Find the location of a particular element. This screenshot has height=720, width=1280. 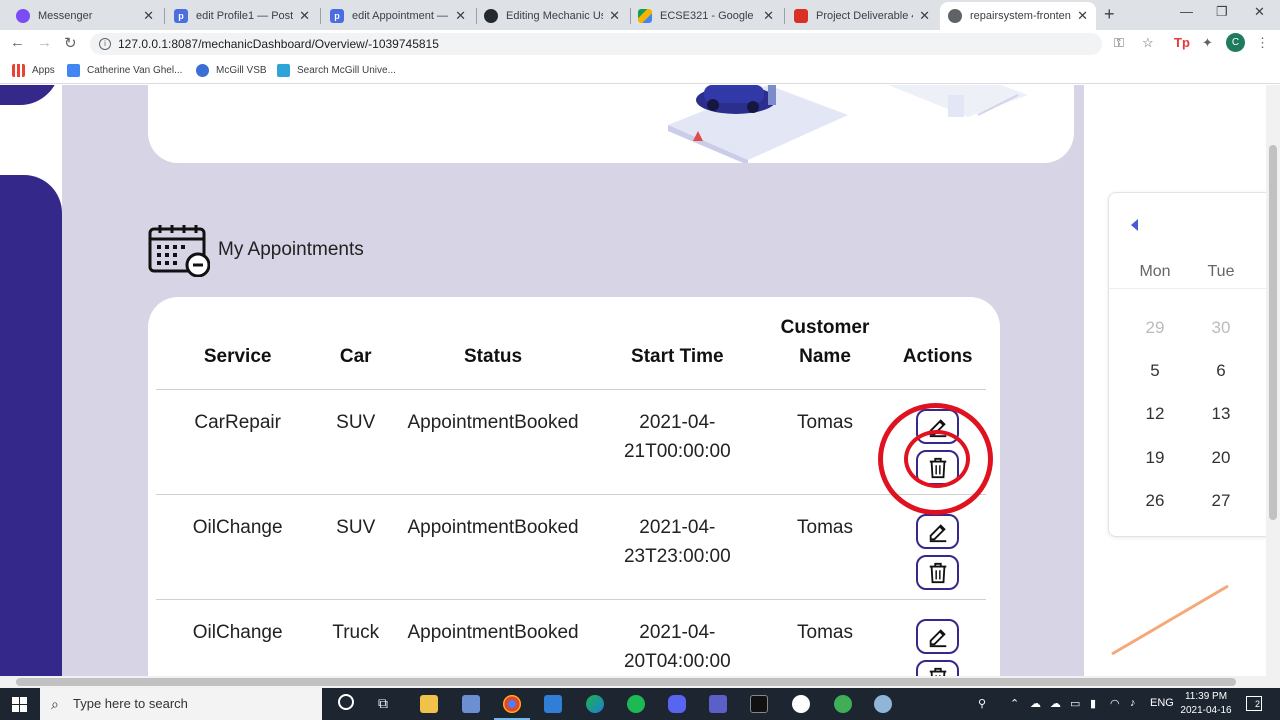

section-title: My Appointments is located at coordinates (291, 249).